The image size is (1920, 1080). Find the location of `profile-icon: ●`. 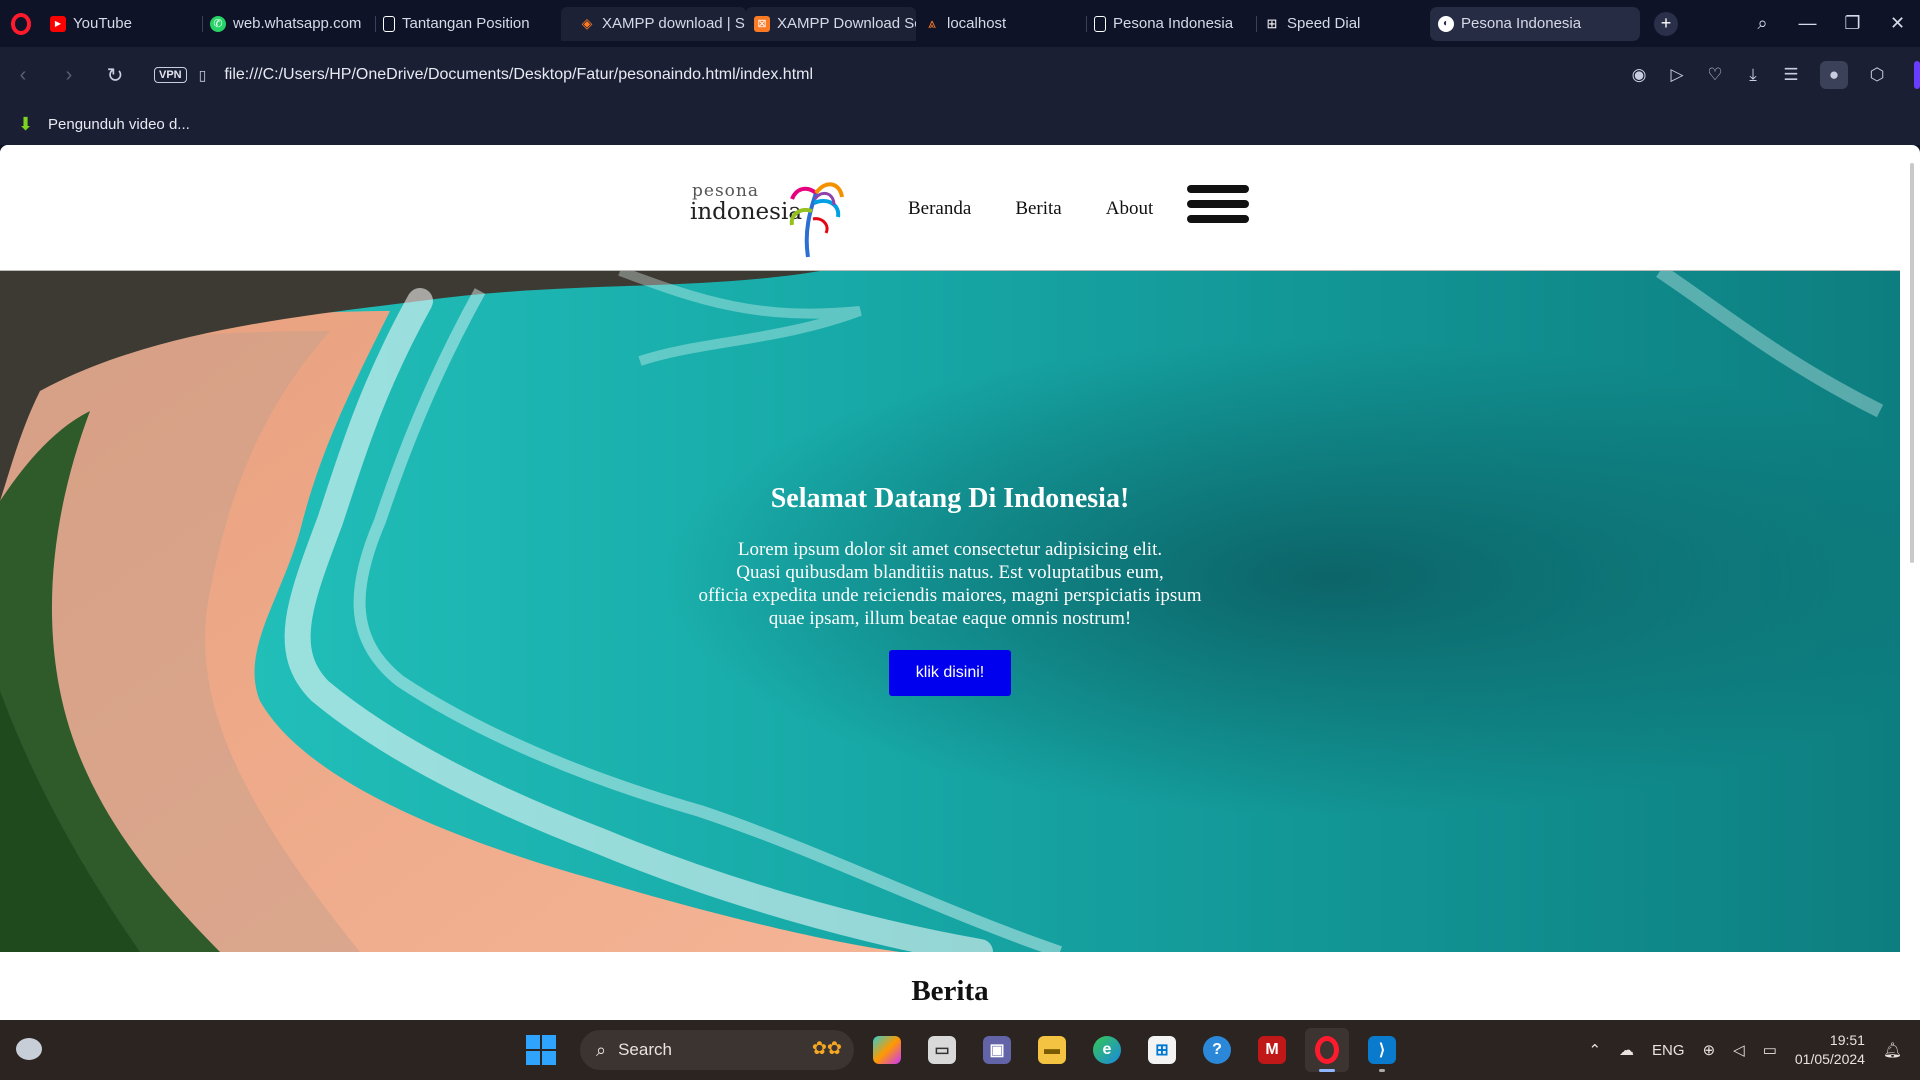

profile-icon: ● is located at coordinates (1834, 75).